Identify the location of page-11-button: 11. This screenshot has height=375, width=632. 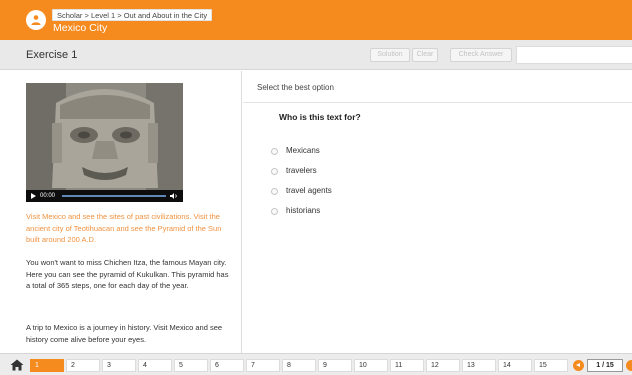
(407, 365).